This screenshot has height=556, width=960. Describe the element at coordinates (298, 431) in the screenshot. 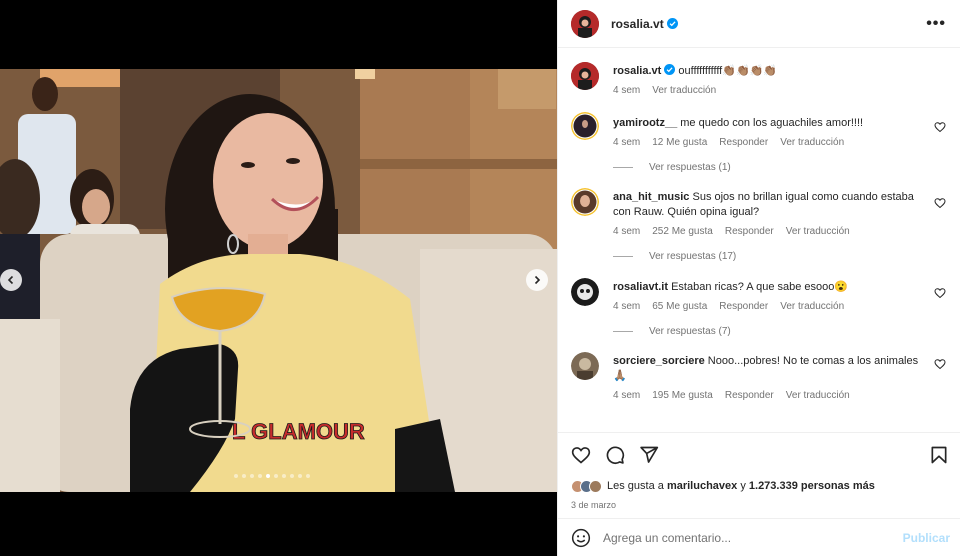

I see `shirt-text: L GLAMOUR` at that location.